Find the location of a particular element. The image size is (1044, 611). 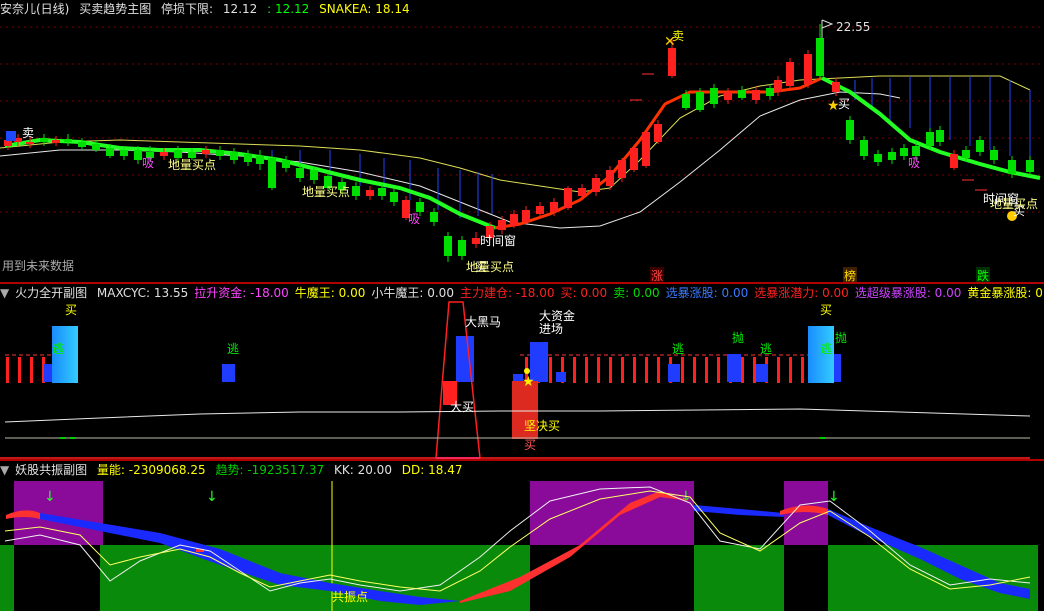

escape-mark-3: 逃 is located at coordinates (678, 349).